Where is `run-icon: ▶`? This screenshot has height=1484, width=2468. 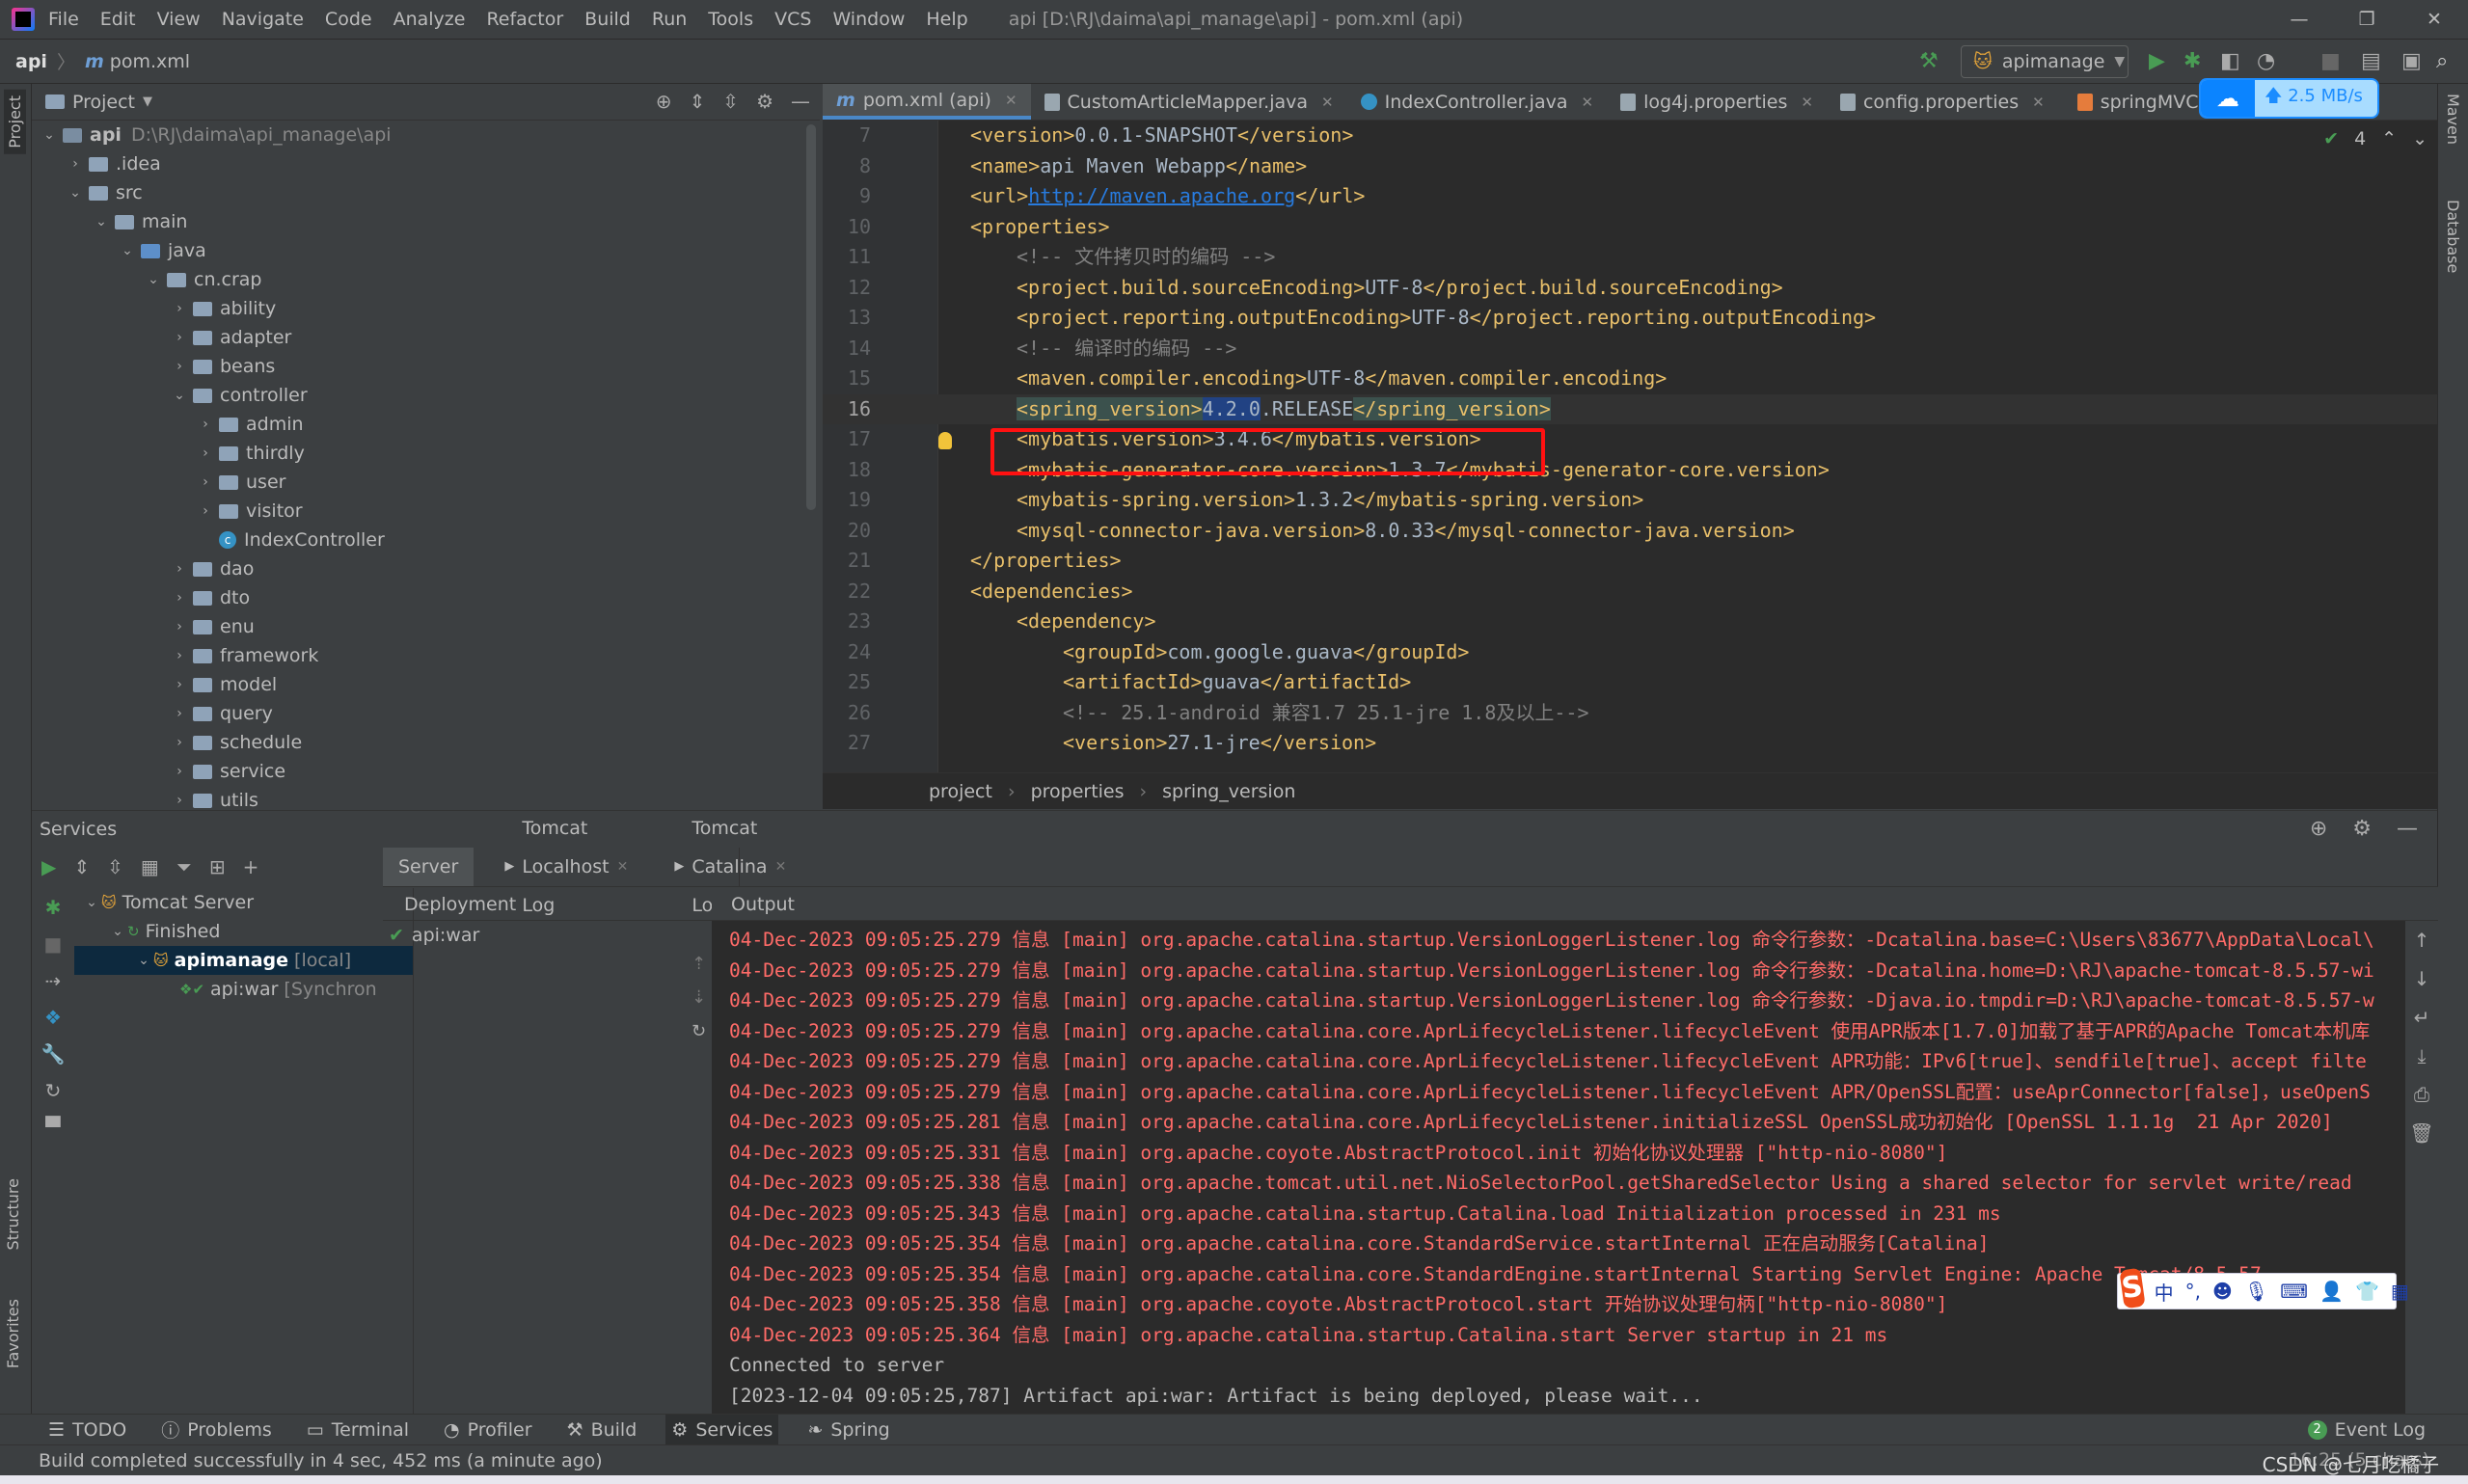
run-icon: ▶ is located at coordinates (48, 866).